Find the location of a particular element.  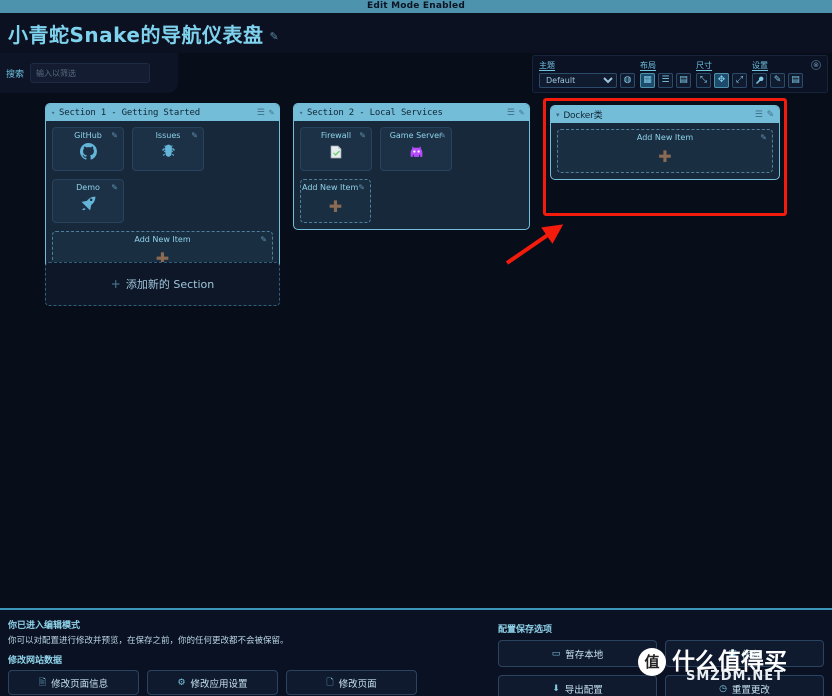

section-body: Add New Item ✎ ✚ is located at coordinates (665, 151).